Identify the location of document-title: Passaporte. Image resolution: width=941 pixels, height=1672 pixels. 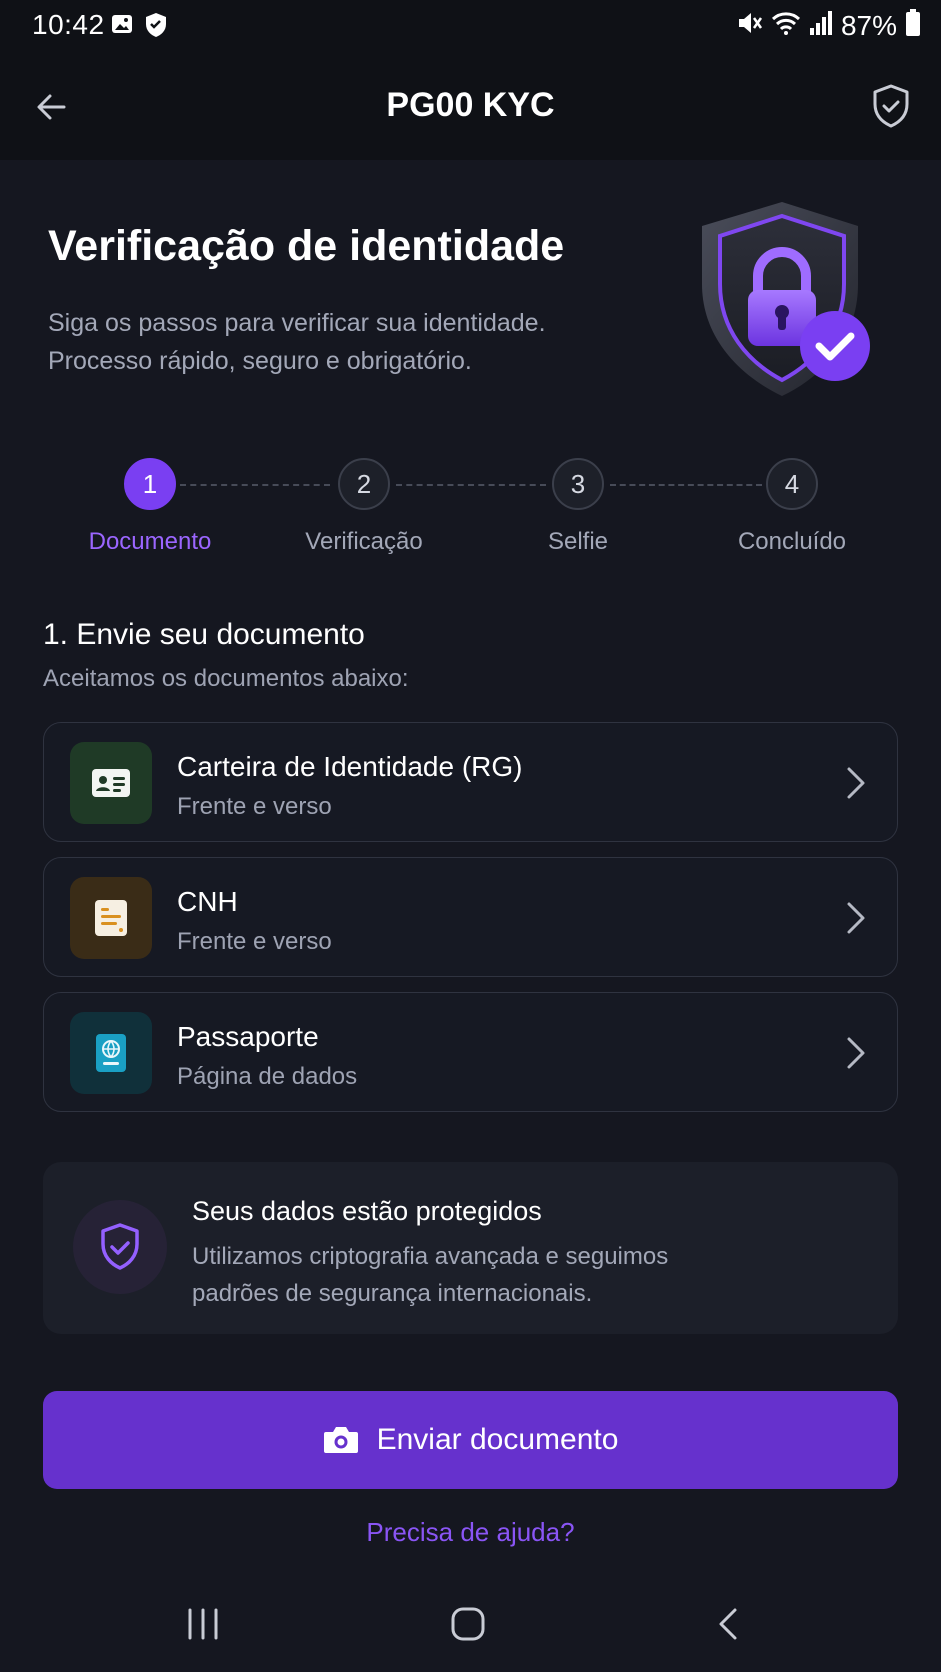
(248, 1036).